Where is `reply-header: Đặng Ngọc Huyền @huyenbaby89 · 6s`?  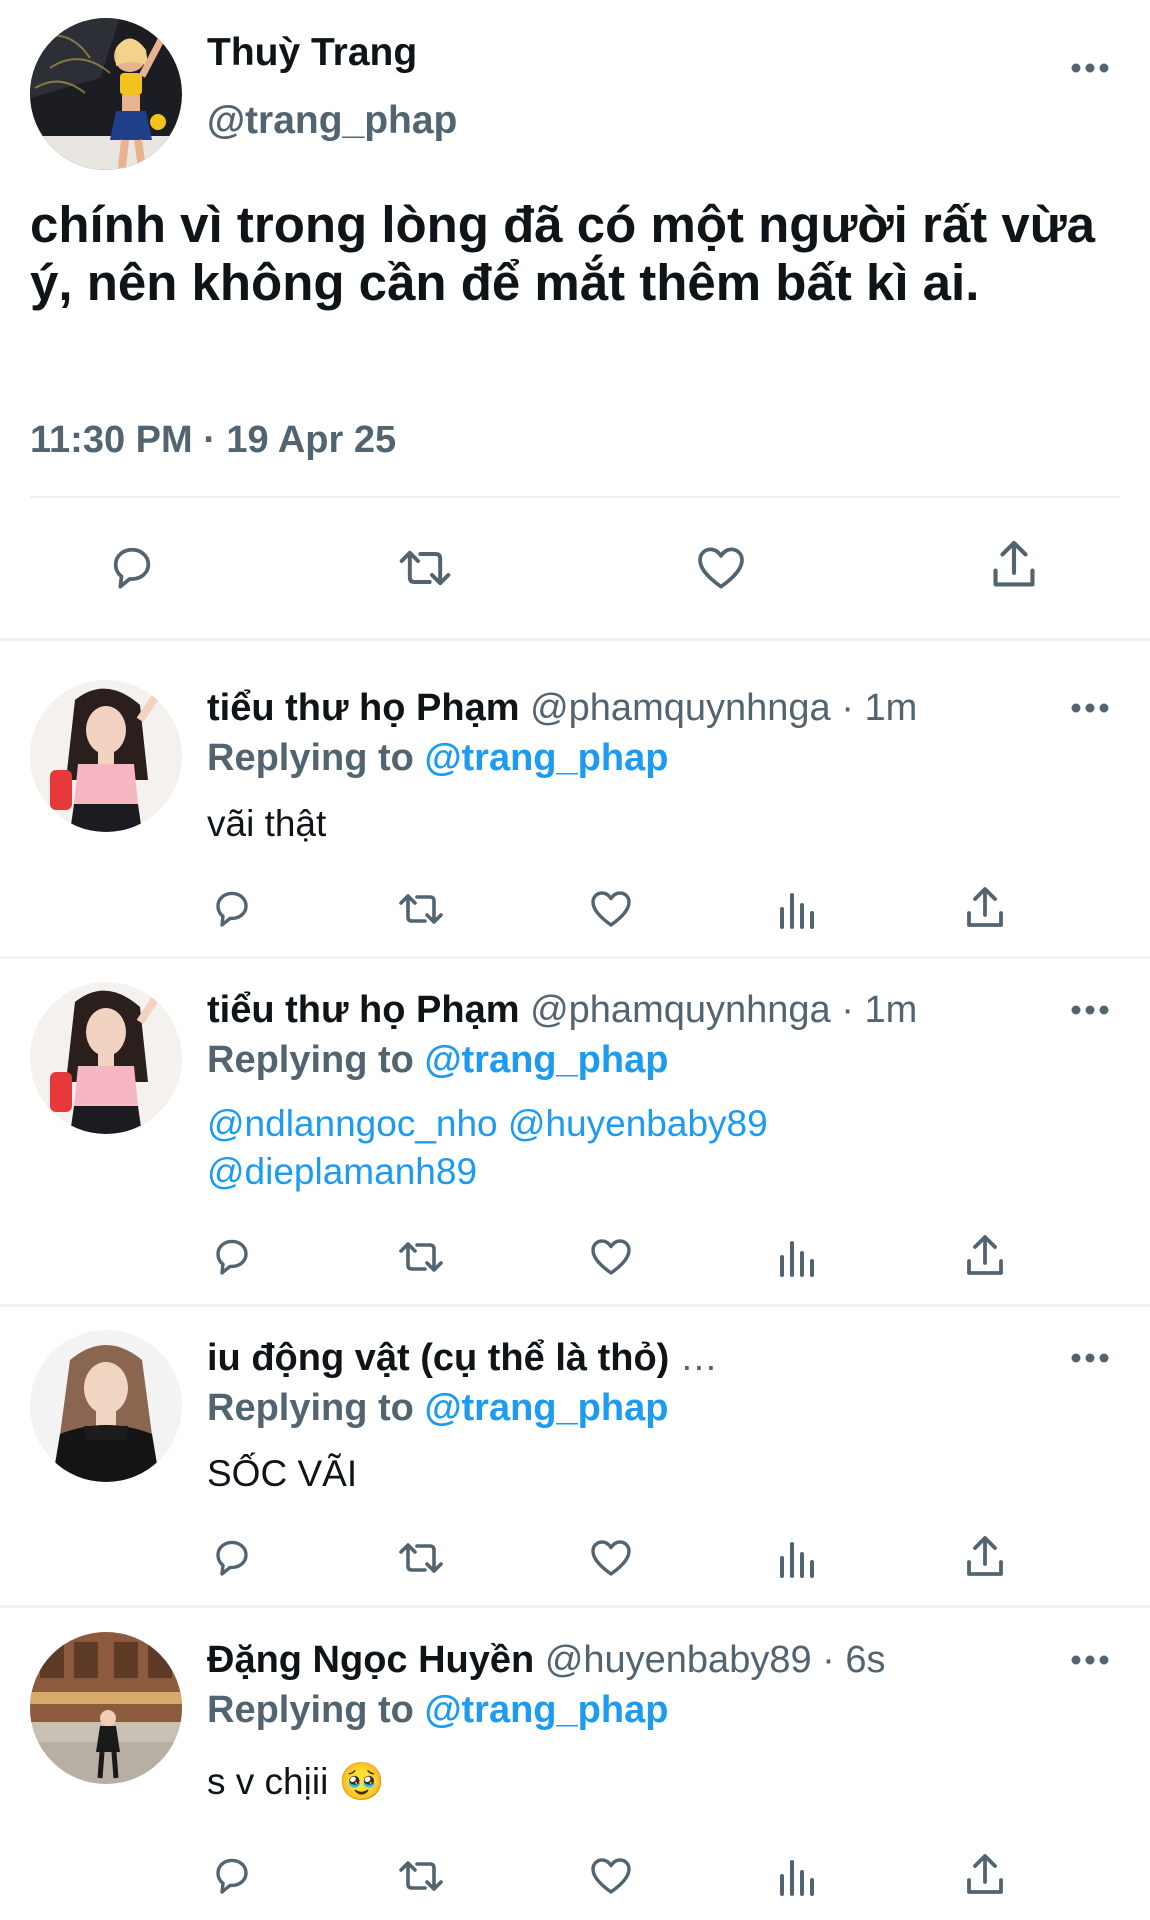
reply-header: Đặng Ngọc Huyền @huyenbaby89 · 6s is located at coordinates (546, 1660).